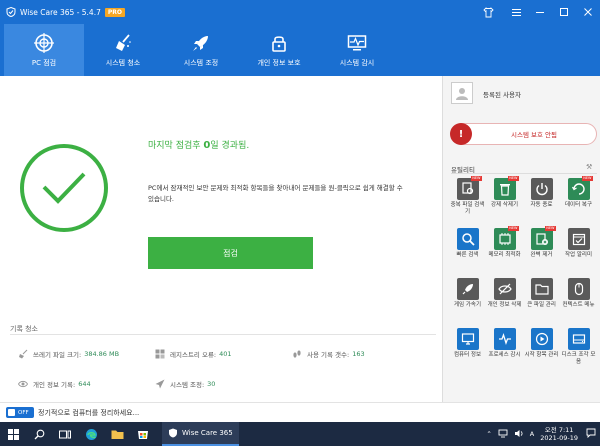 This screenshot has height=446, width=600. I want to click on tile-label: 개인 정보 삭제, so click(504, 305).